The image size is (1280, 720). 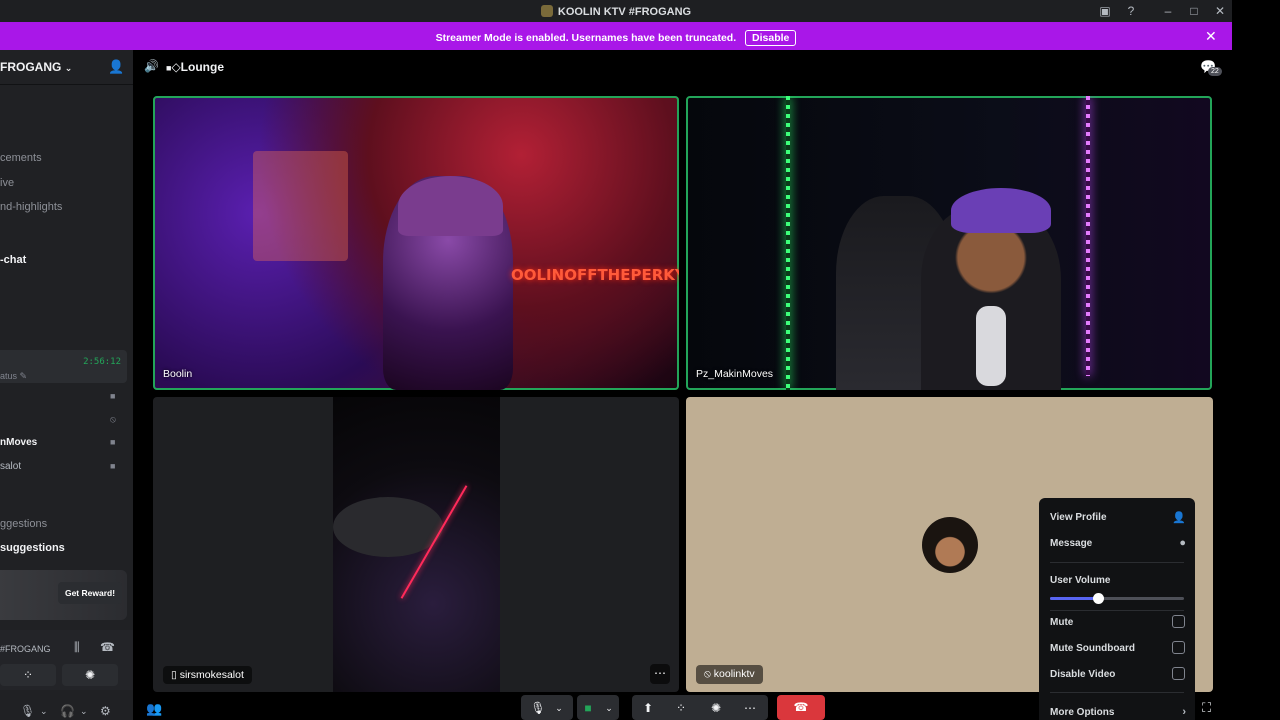 What do you see at coordinates (25, 649) in the screenshot?
I see `connection-channel-name: #FROGANG` at bounding box center [25, 649].